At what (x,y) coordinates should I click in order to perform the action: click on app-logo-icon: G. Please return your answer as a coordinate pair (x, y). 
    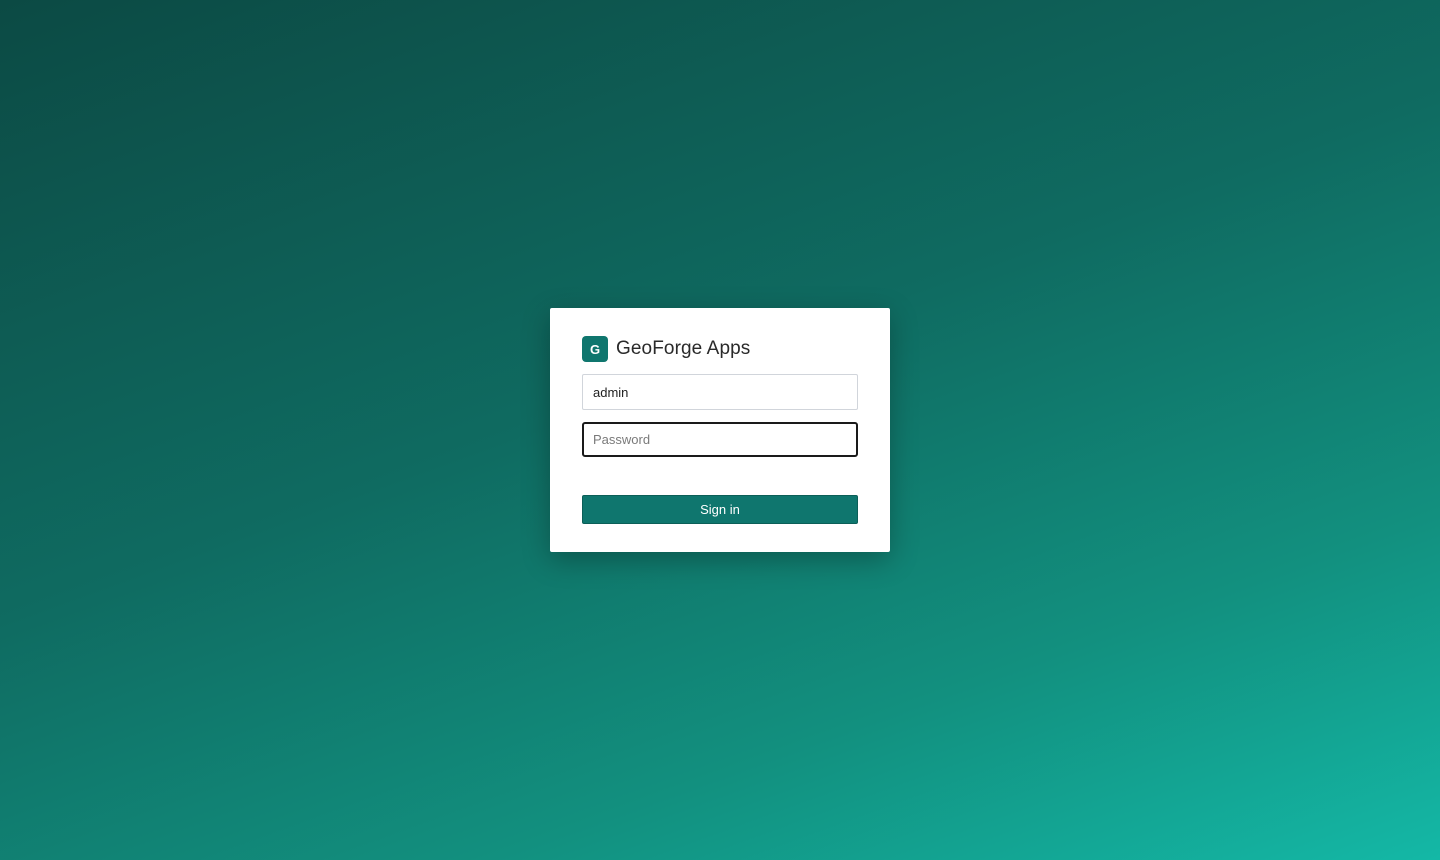
    Looking at the image, I should click on (595, 349).